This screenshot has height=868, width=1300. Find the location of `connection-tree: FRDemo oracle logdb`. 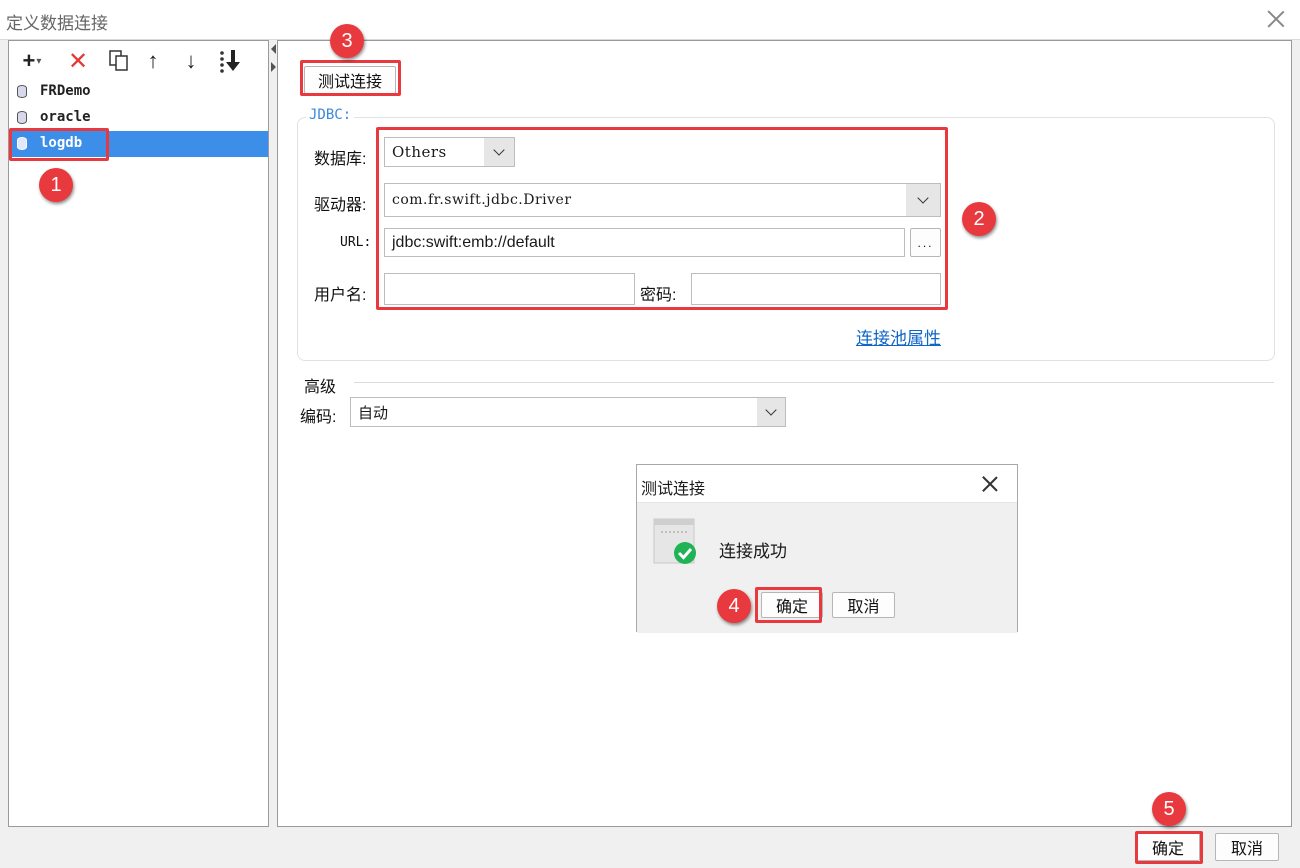

connection-tree: FRDemo oracle logdb is located at coordinates (138, 118).